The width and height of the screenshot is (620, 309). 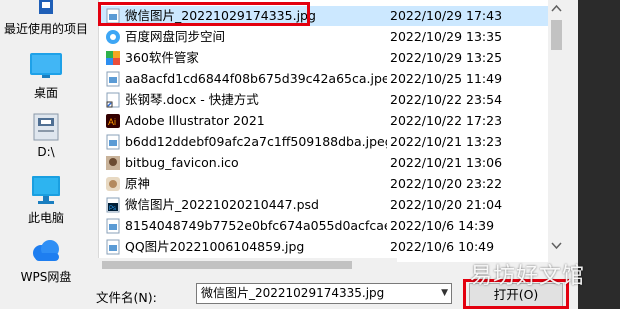 I want to click on watermark: 易坊好文馆, so click(x=528, y=276).